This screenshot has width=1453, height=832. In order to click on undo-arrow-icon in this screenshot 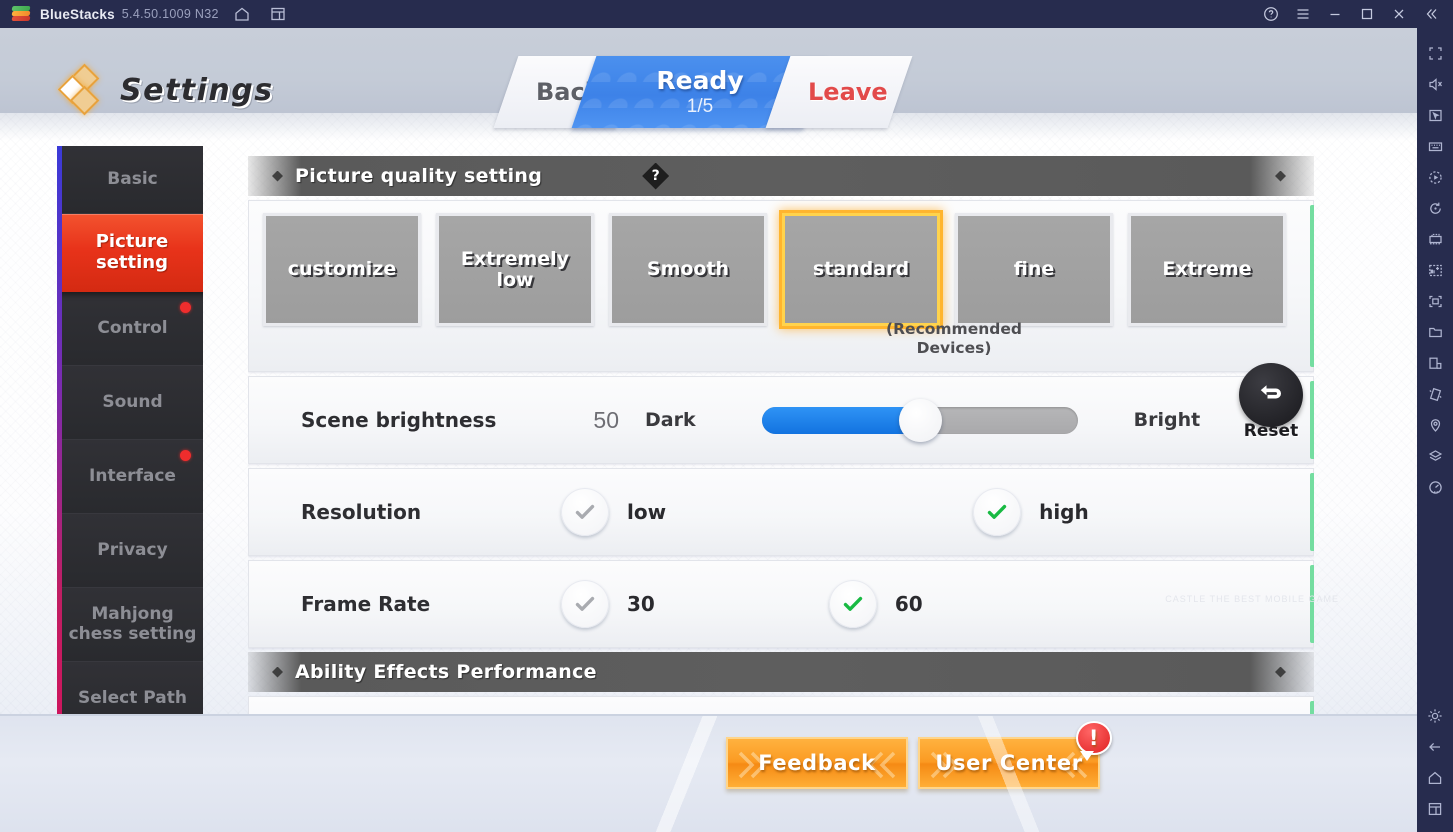, I will do `click(1270, 392)`.